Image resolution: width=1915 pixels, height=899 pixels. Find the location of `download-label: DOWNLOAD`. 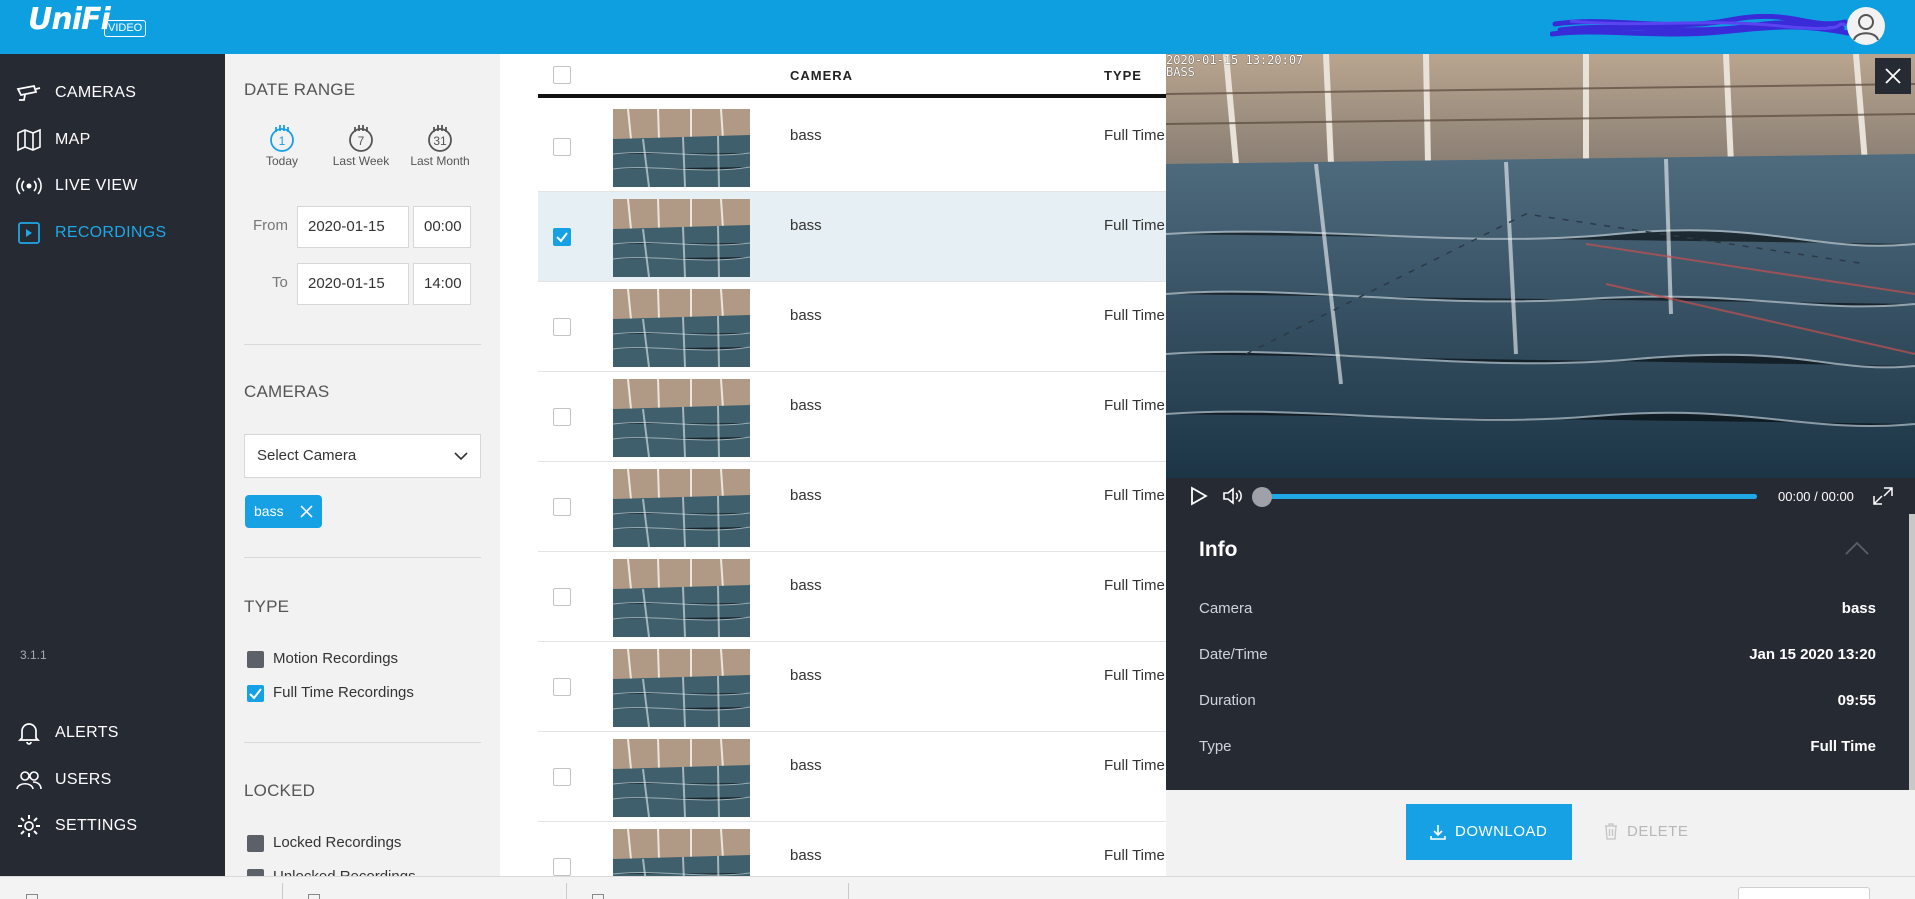

download-label: DOWNLOAD is located at coordinates (1501, 831).